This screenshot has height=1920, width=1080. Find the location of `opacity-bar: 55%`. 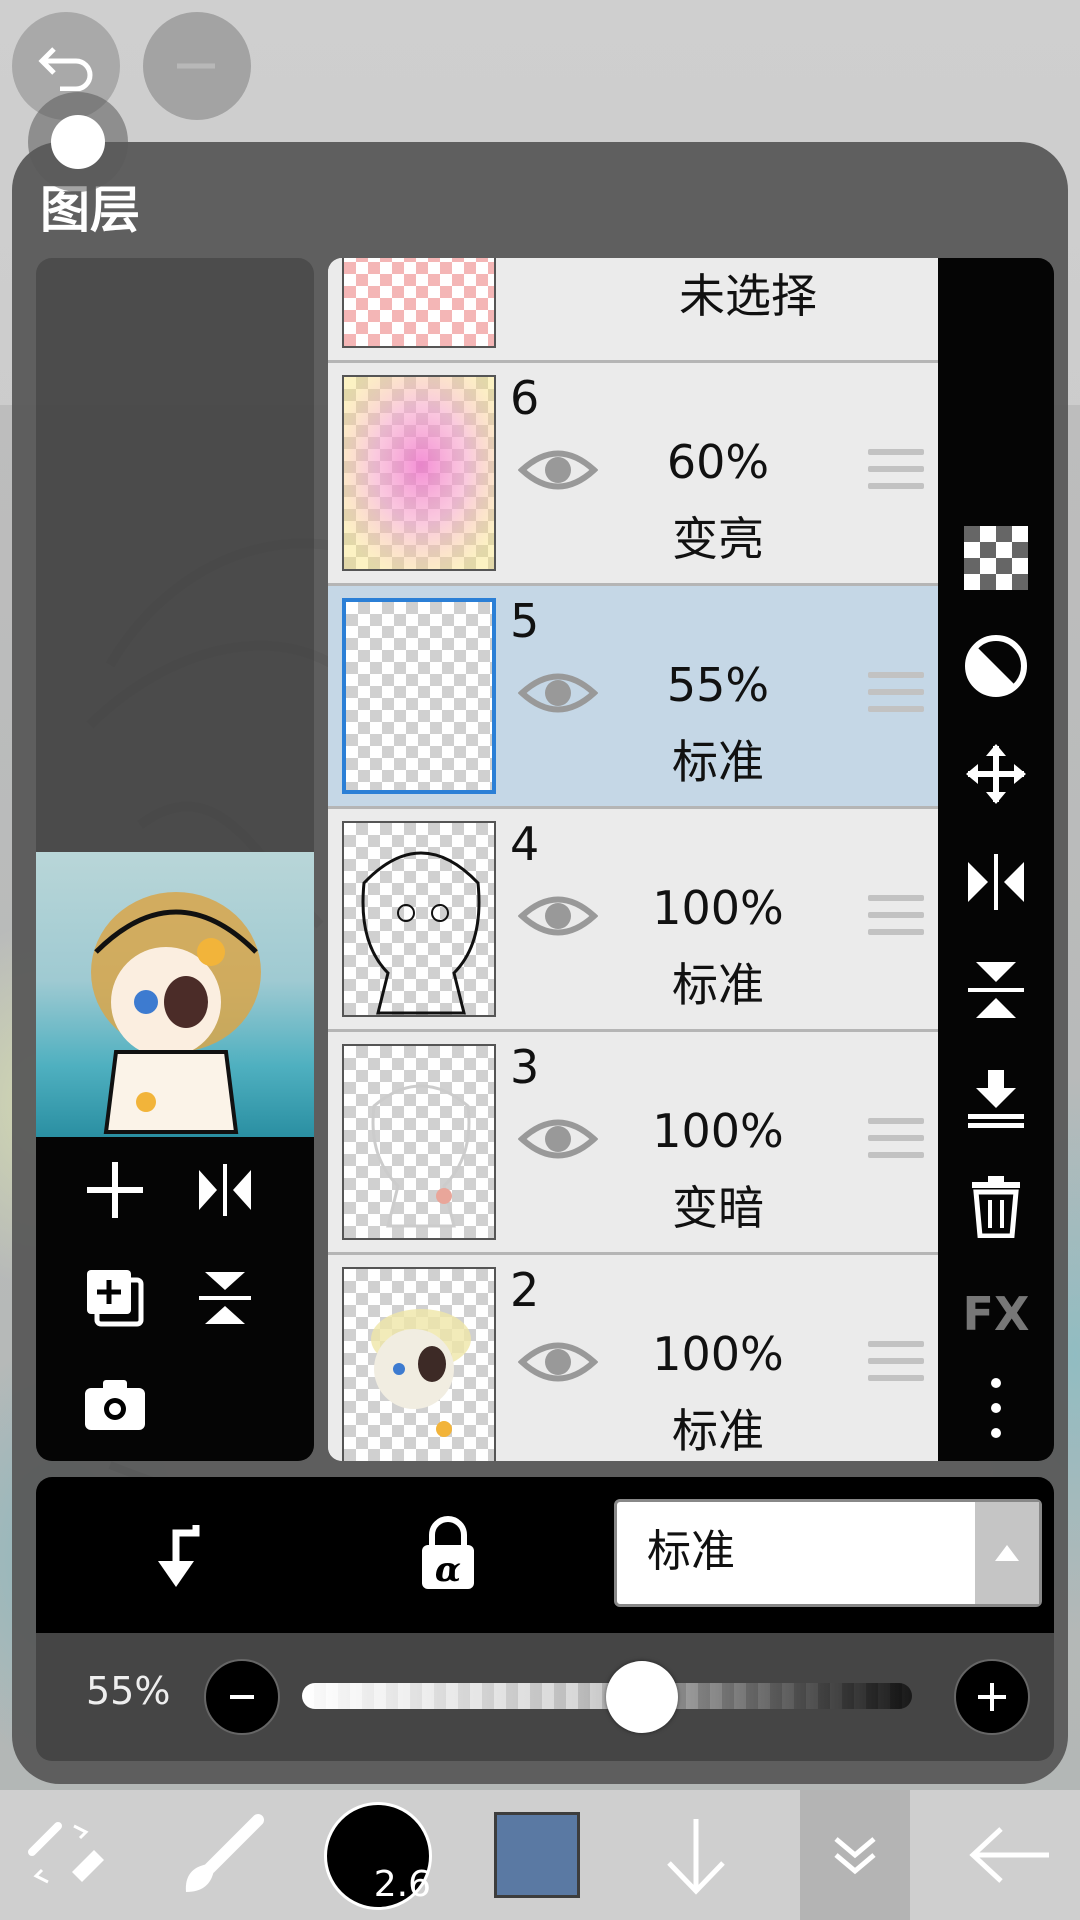

opacity-bar: 55% is located at coordinates (545, 1697).